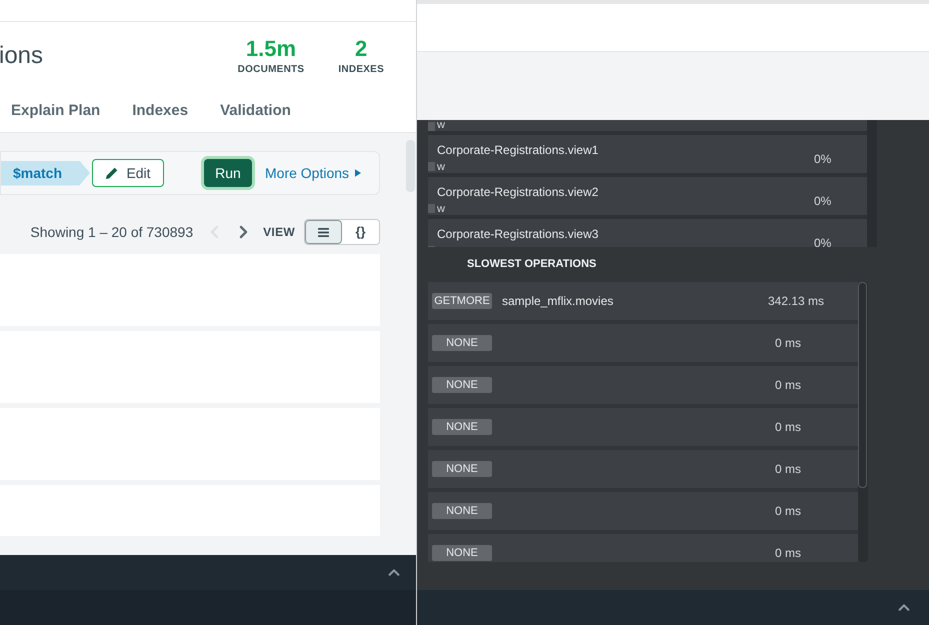 The height and width of the screenshot is (625, 929). What do you see at coordinates (643, 301) in the screenshot?
I see `operation-row: GETMORE sample_mflix.movies 342.13 ms` at bounding box center [643, 301].